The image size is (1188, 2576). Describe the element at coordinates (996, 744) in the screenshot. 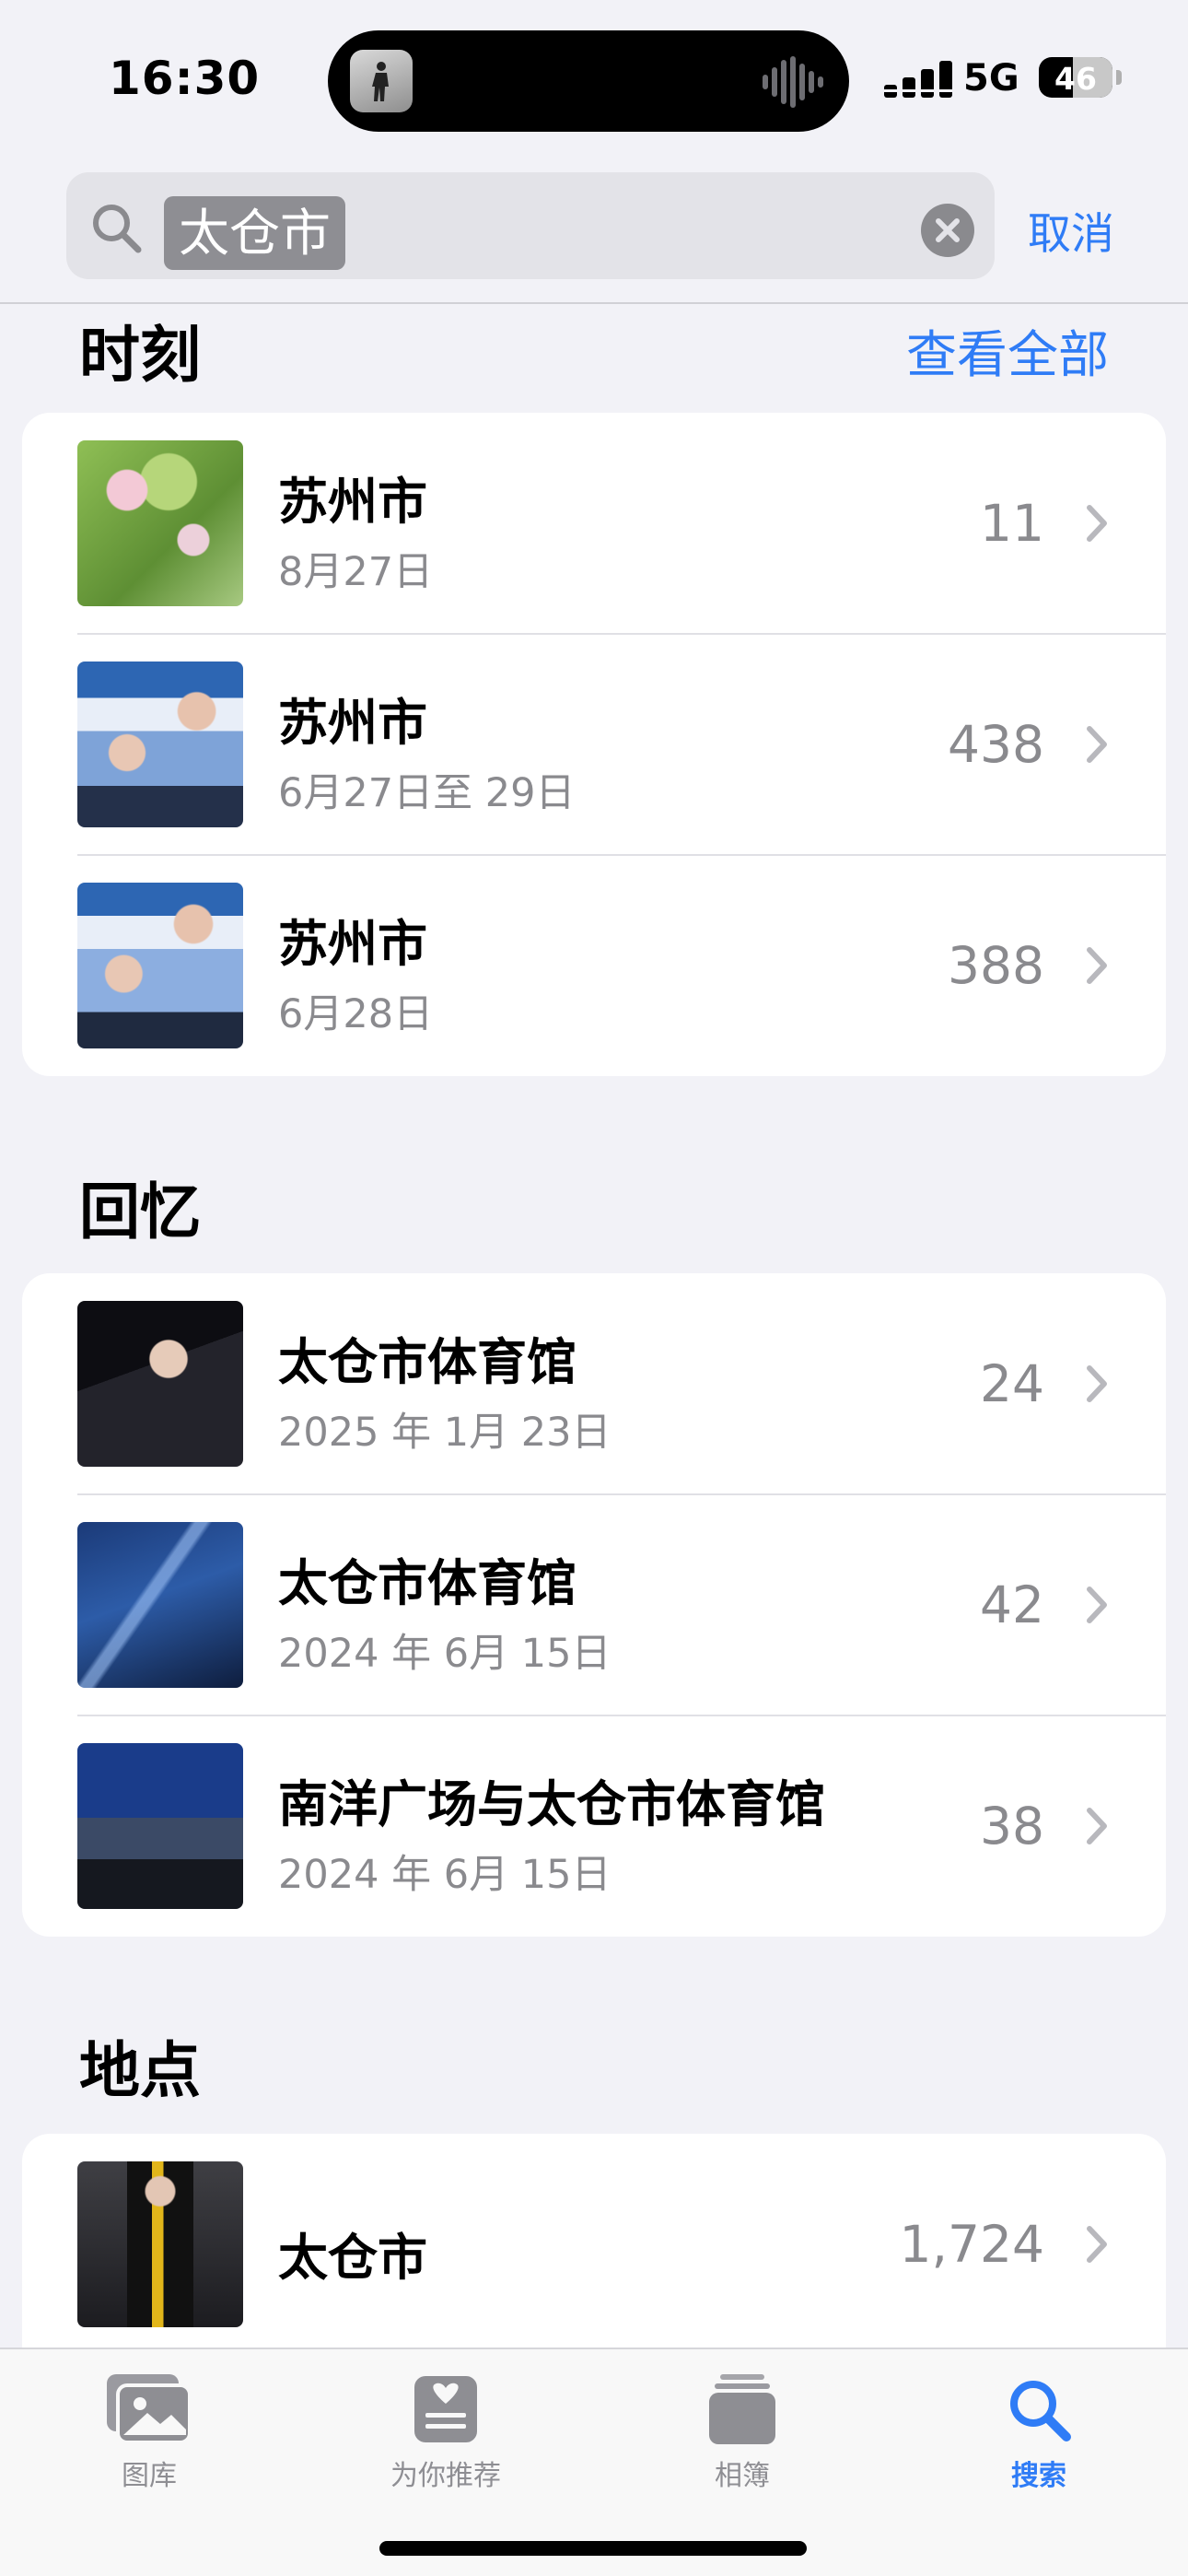

I see `moment-count: 438` at that location.